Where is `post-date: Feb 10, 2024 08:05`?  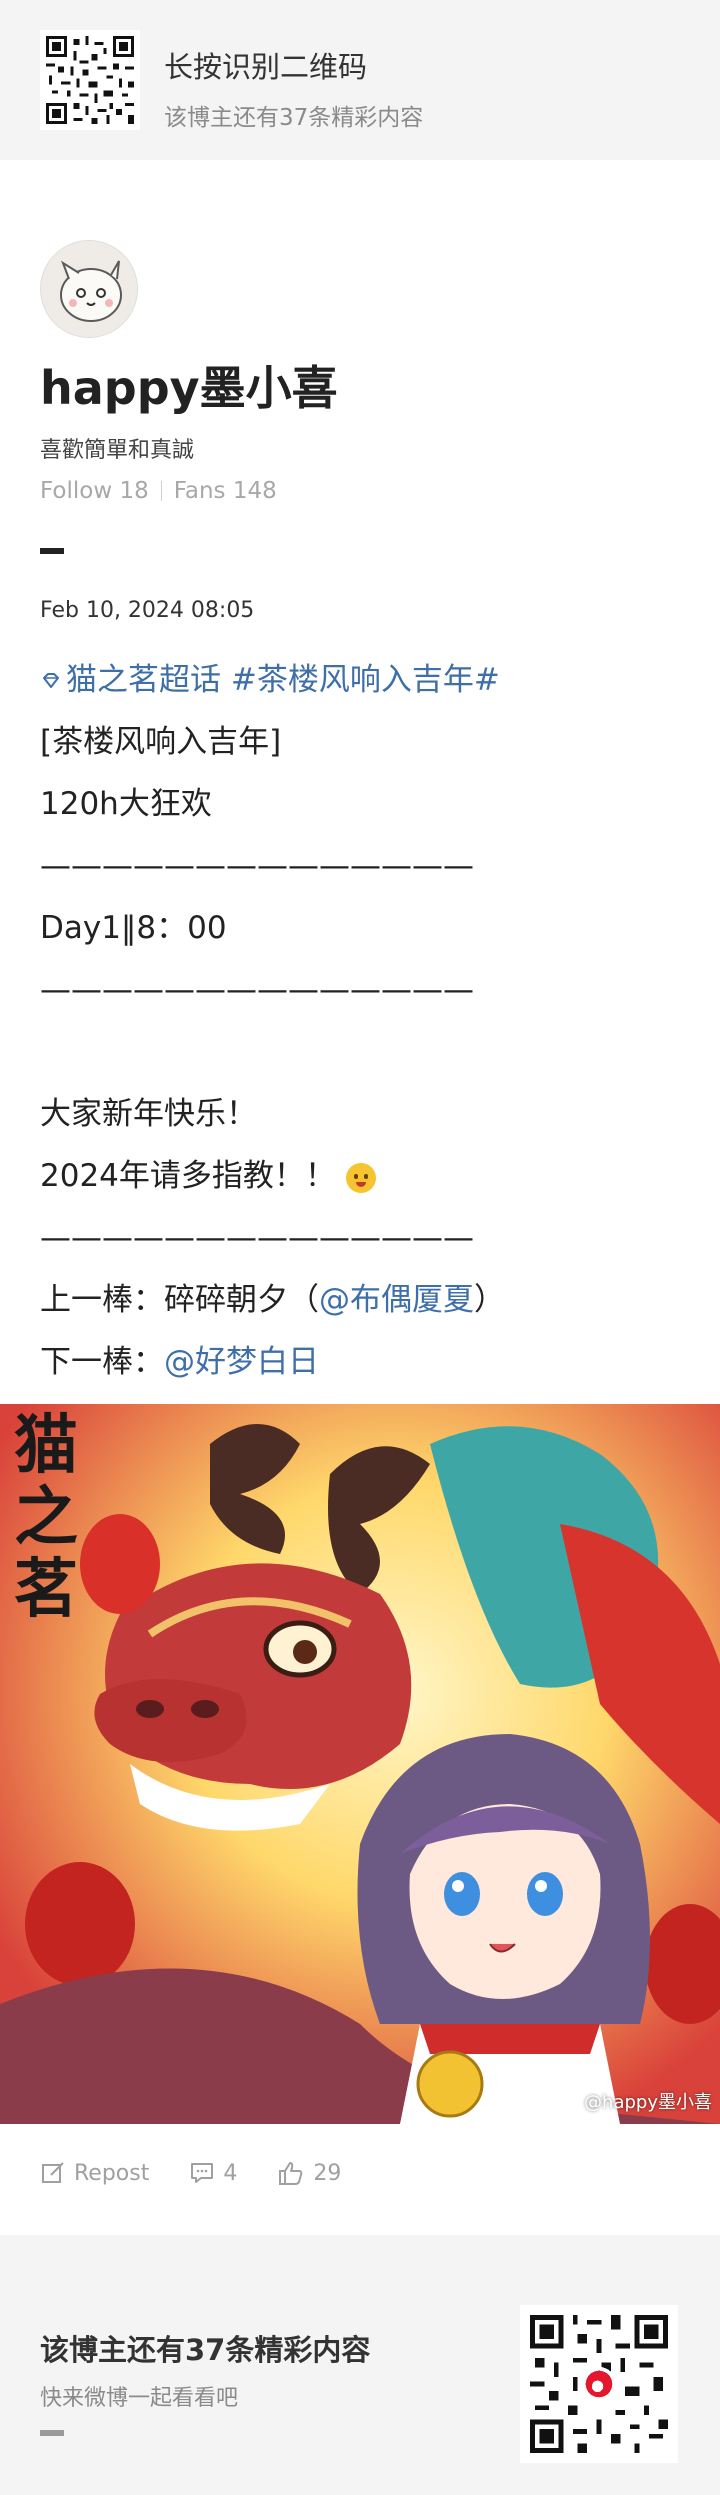
post-date: Feb 10, 2024 08:05 is located at coordinates (147, 610).